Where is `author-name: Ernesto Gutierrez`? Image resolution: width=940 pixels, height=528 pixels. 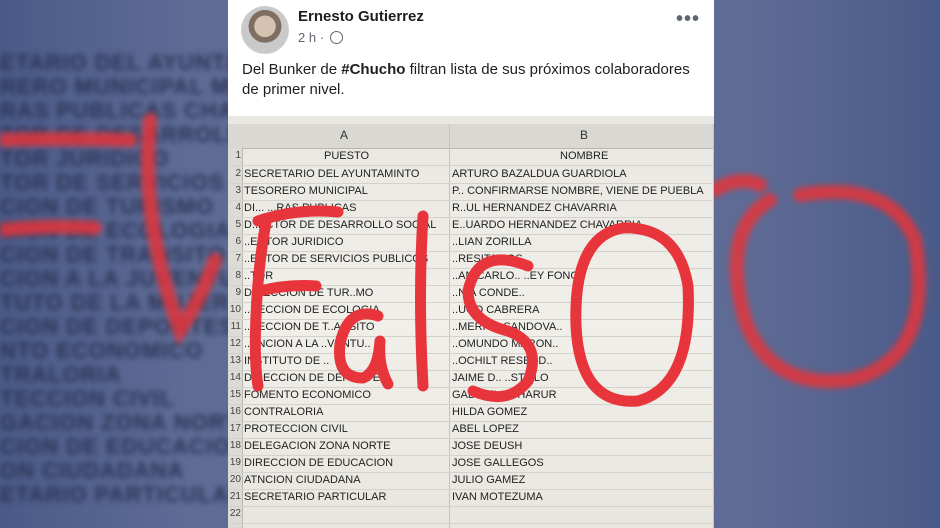
author-name: Ernesto Gutierrez is located at coordinates (361, 16).